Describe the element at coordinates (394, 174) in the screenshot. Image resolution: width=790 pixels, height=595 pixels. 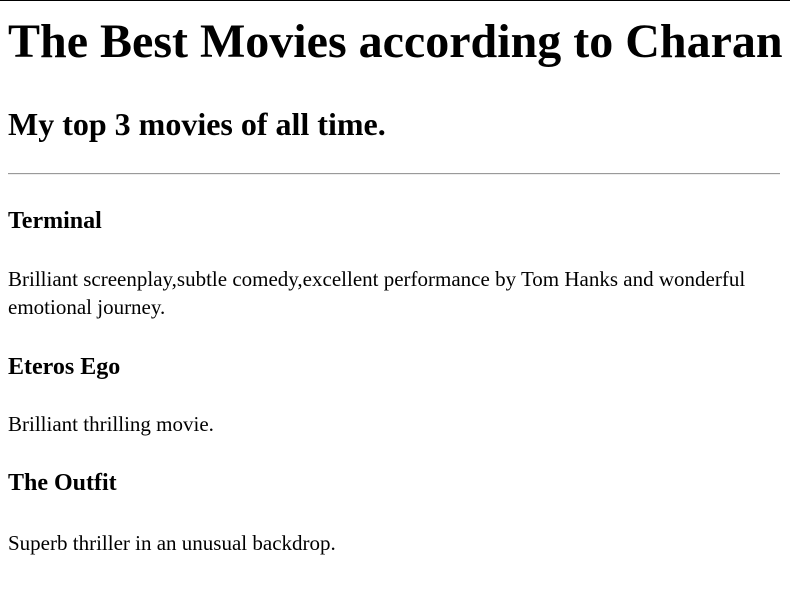
I see `horizontal-rule` at that location.